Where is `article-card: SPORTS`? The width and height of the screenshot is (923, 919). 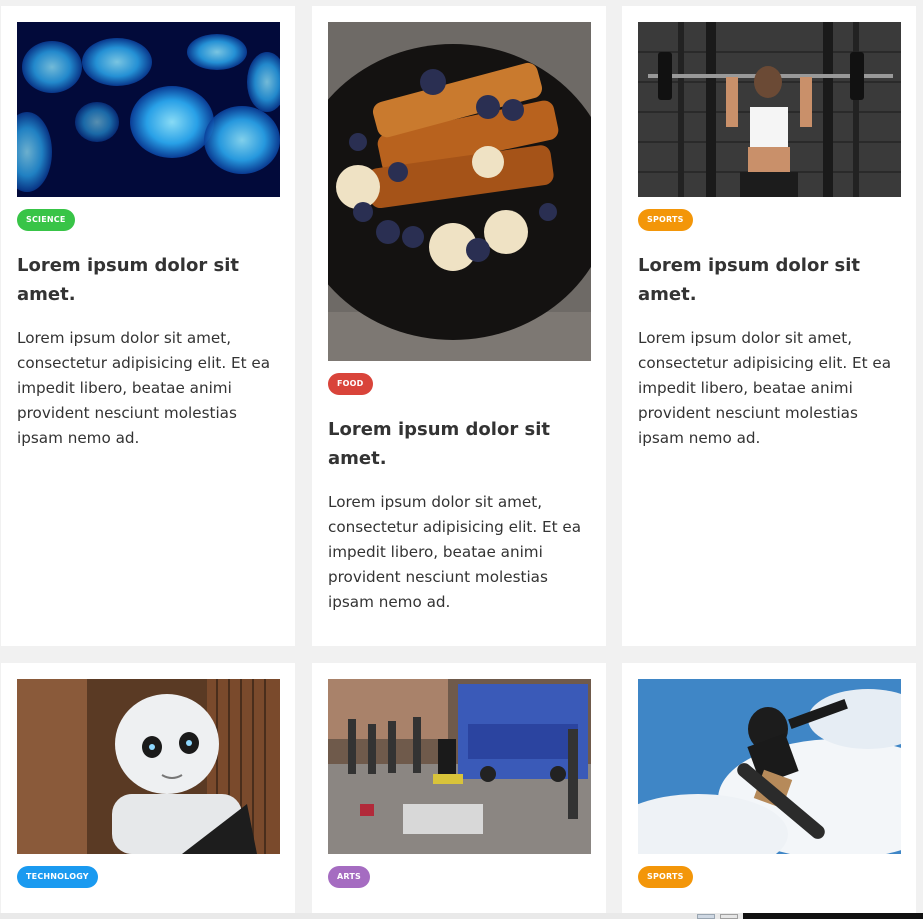
article-card: SPORTS is located at coordinates (769, 791).